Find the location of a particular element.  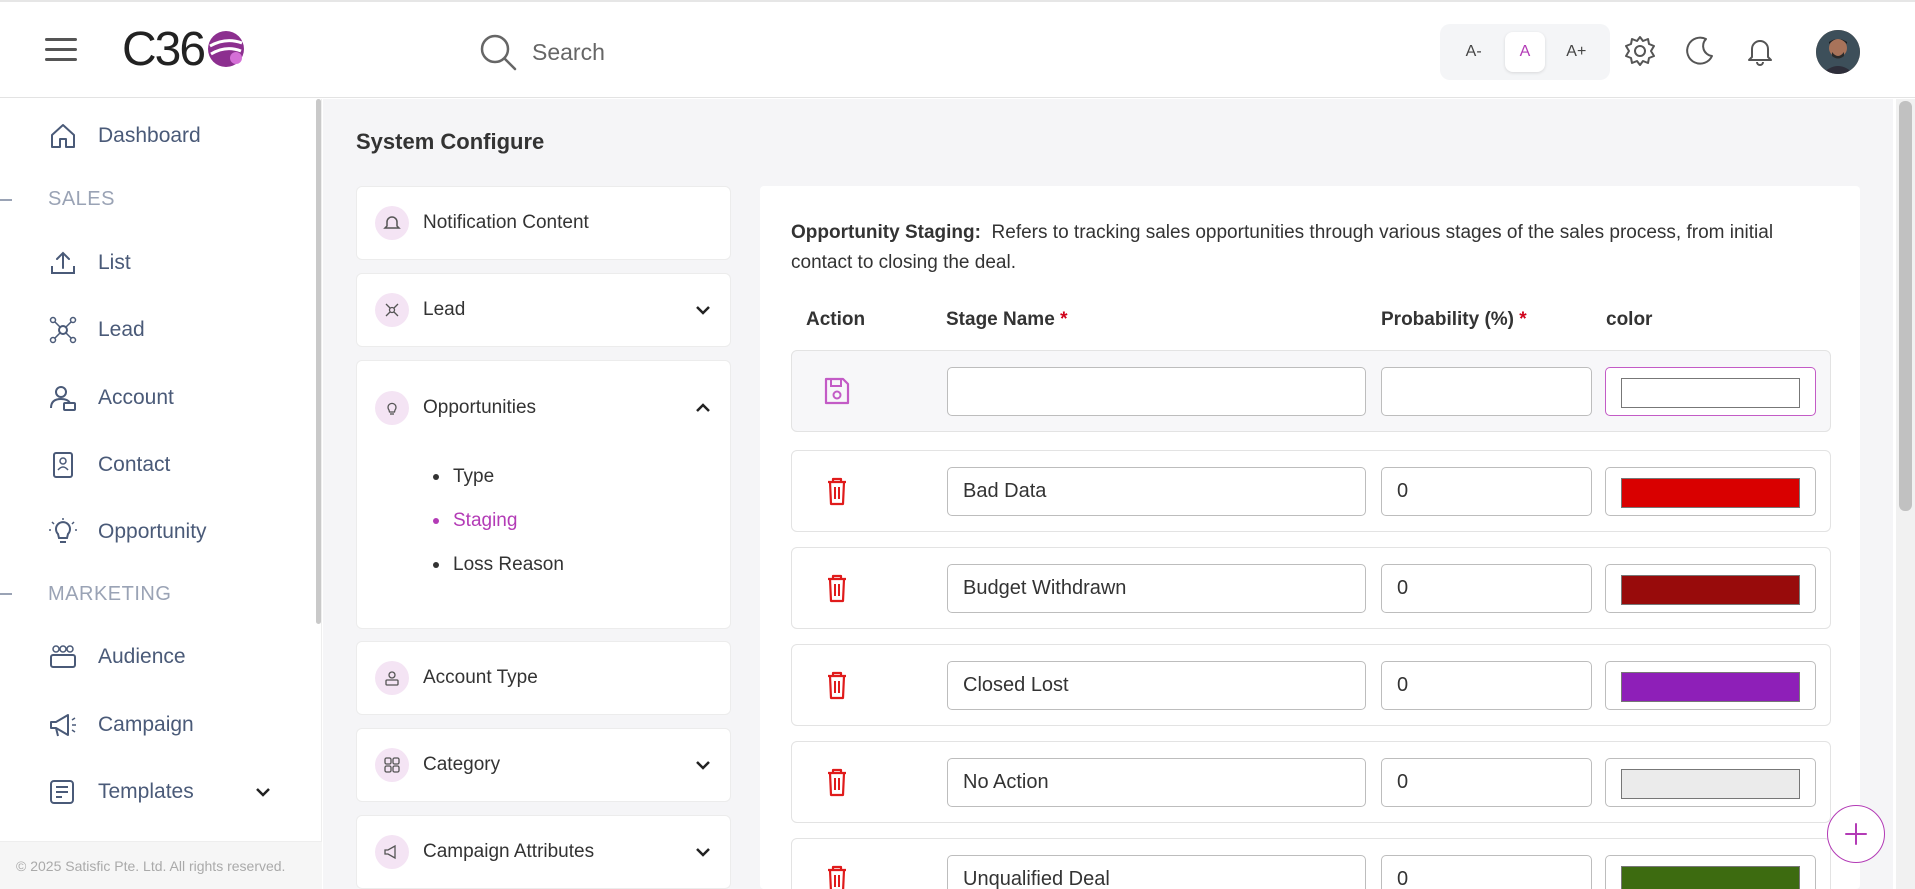

sidebar-item-contact: Contact is located at coordinates (109, 465).